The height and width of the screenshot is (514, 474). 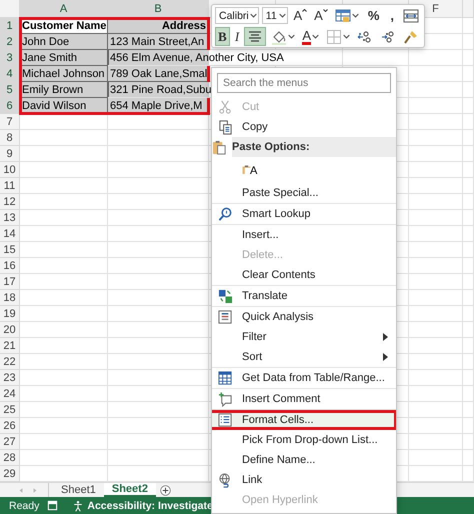 What do you see at coordinates (165, 490) in the screenshot?
I see `add-sheet-icon` at bounding box center [165, 490].